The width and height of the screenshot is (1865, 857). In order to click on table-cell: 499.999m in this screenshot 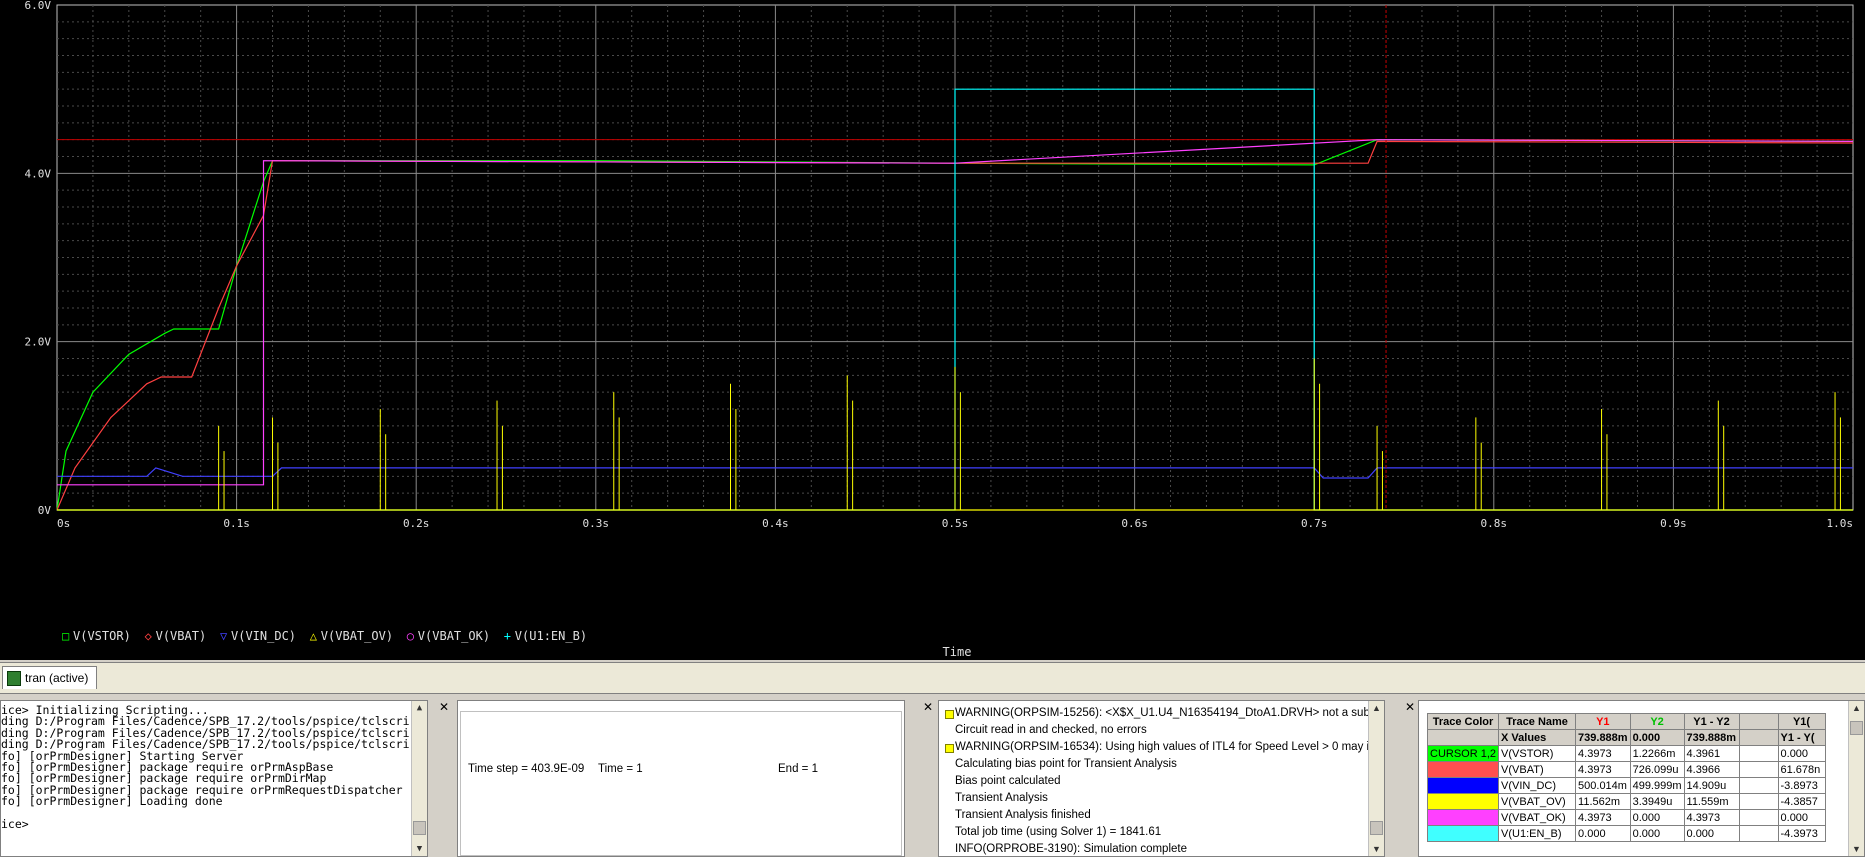, I will do `click(1657, 785)`.